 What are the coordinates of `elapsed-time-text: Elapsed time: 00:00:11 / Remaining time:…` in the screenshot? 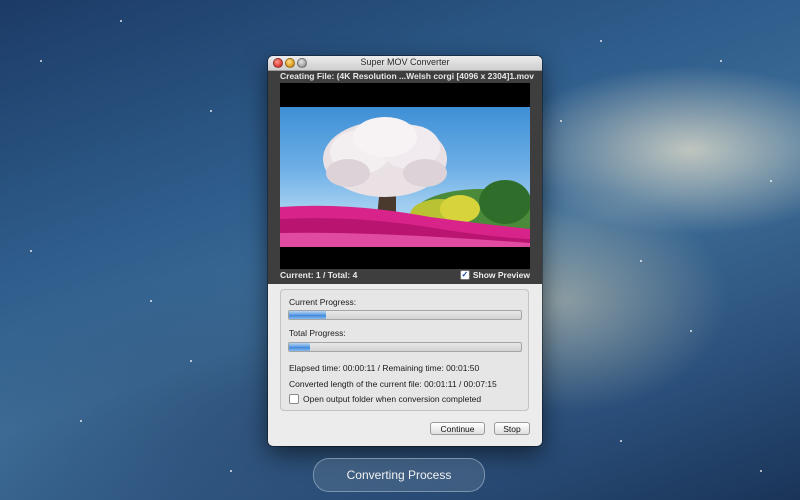 It's located at (384, 368).